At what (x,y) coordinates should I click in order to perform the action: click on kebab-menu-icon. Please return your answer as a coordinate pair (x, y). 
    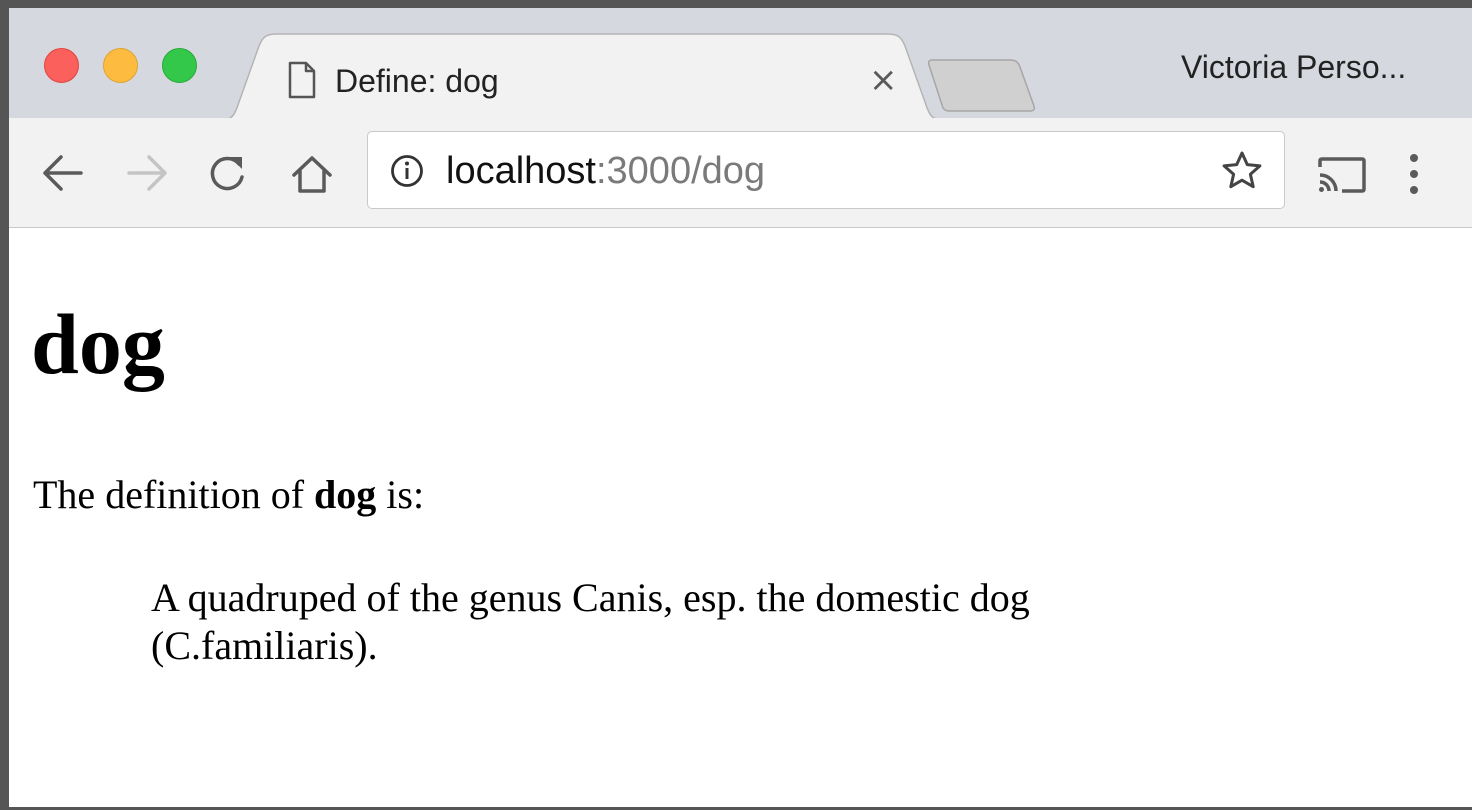
    Looking at the image, I should click on (1414, 174).